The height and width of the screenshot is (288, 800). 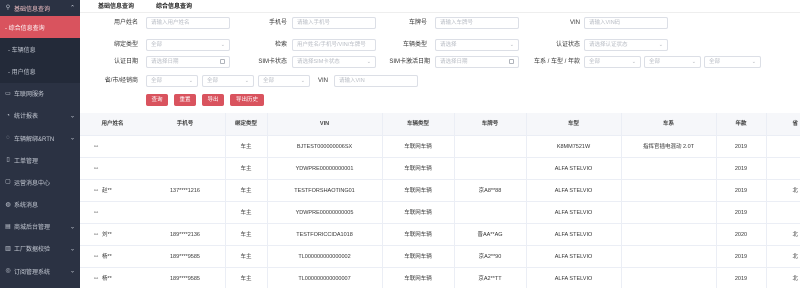 What do you see at coordinates (490, 257) in the screenshot?
I see `table-cell: 京A2**90` at bounding box center [490, 257].